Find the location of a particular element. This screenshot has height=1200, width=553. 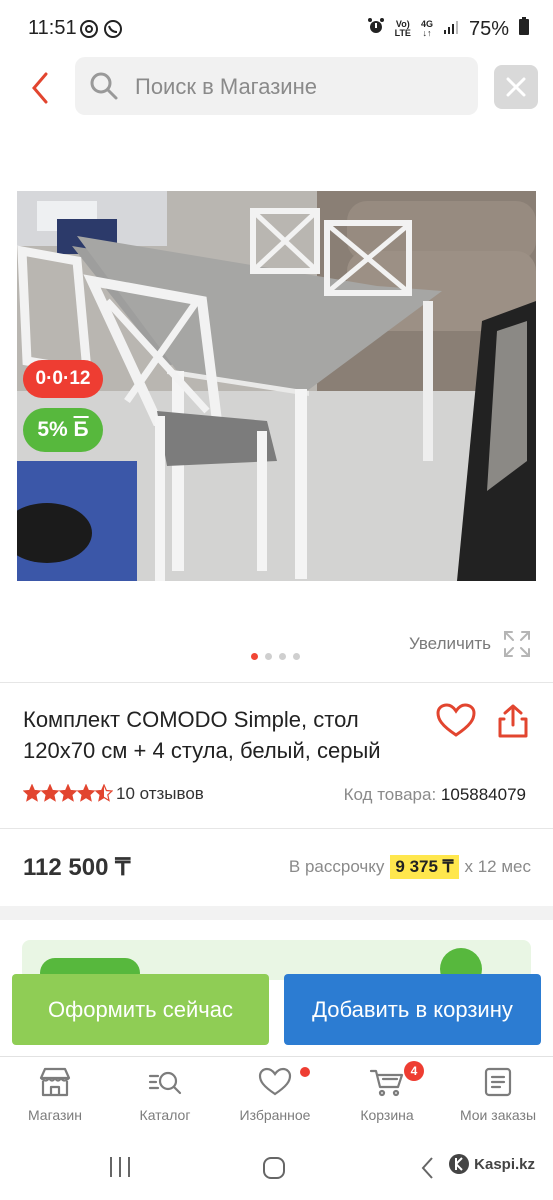

status-bar: 11:51 Vo) LTE 4G ↓↑ 75% is located at coordinates (276, 29).